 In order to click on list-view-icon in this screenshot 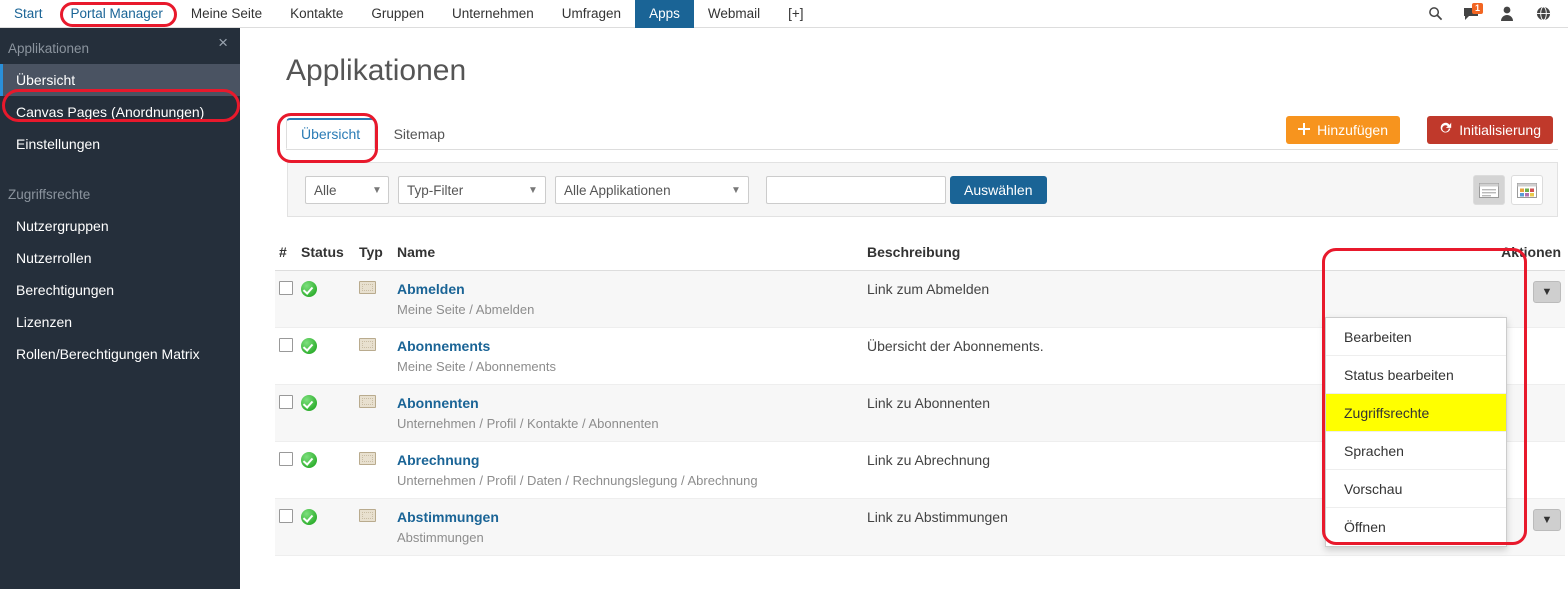, I will do `click(1489, 190)`.